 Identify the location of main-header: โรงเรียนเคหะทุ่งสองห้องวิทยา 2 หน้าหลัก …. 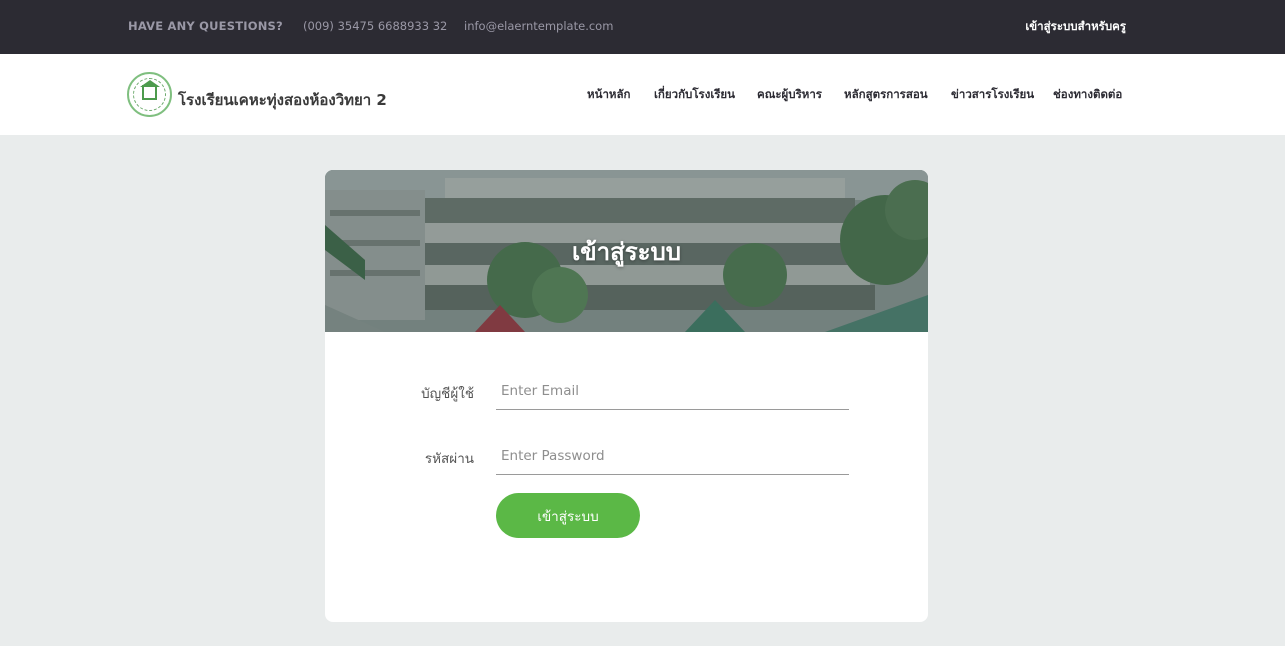
(642, 94).